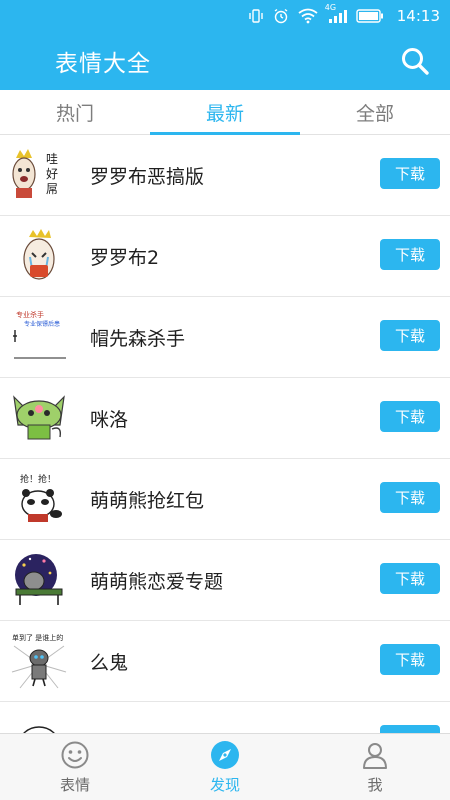 This screenshot has width=450, height=800. What do you see at coordinates (225, 337) in the screenshot?
I see `list-item: 专业杀手 专业保镖后患 帽先森杀手 下载` at bounding box center [225, 337].